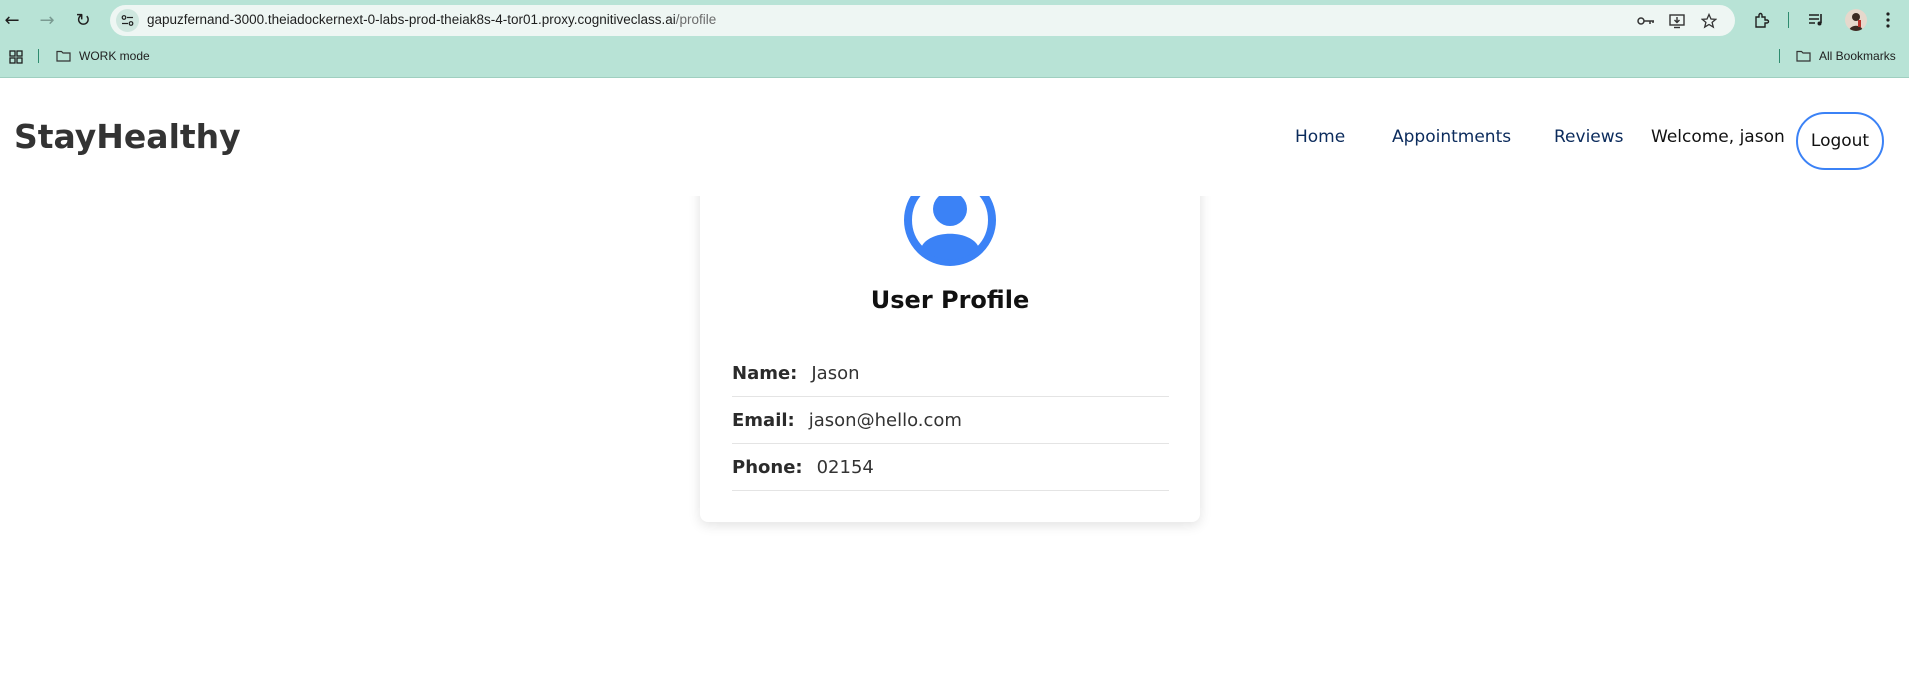 This screenshot has height=694, width=1909. I want to click on site-settings-icon, so click(127, 20).